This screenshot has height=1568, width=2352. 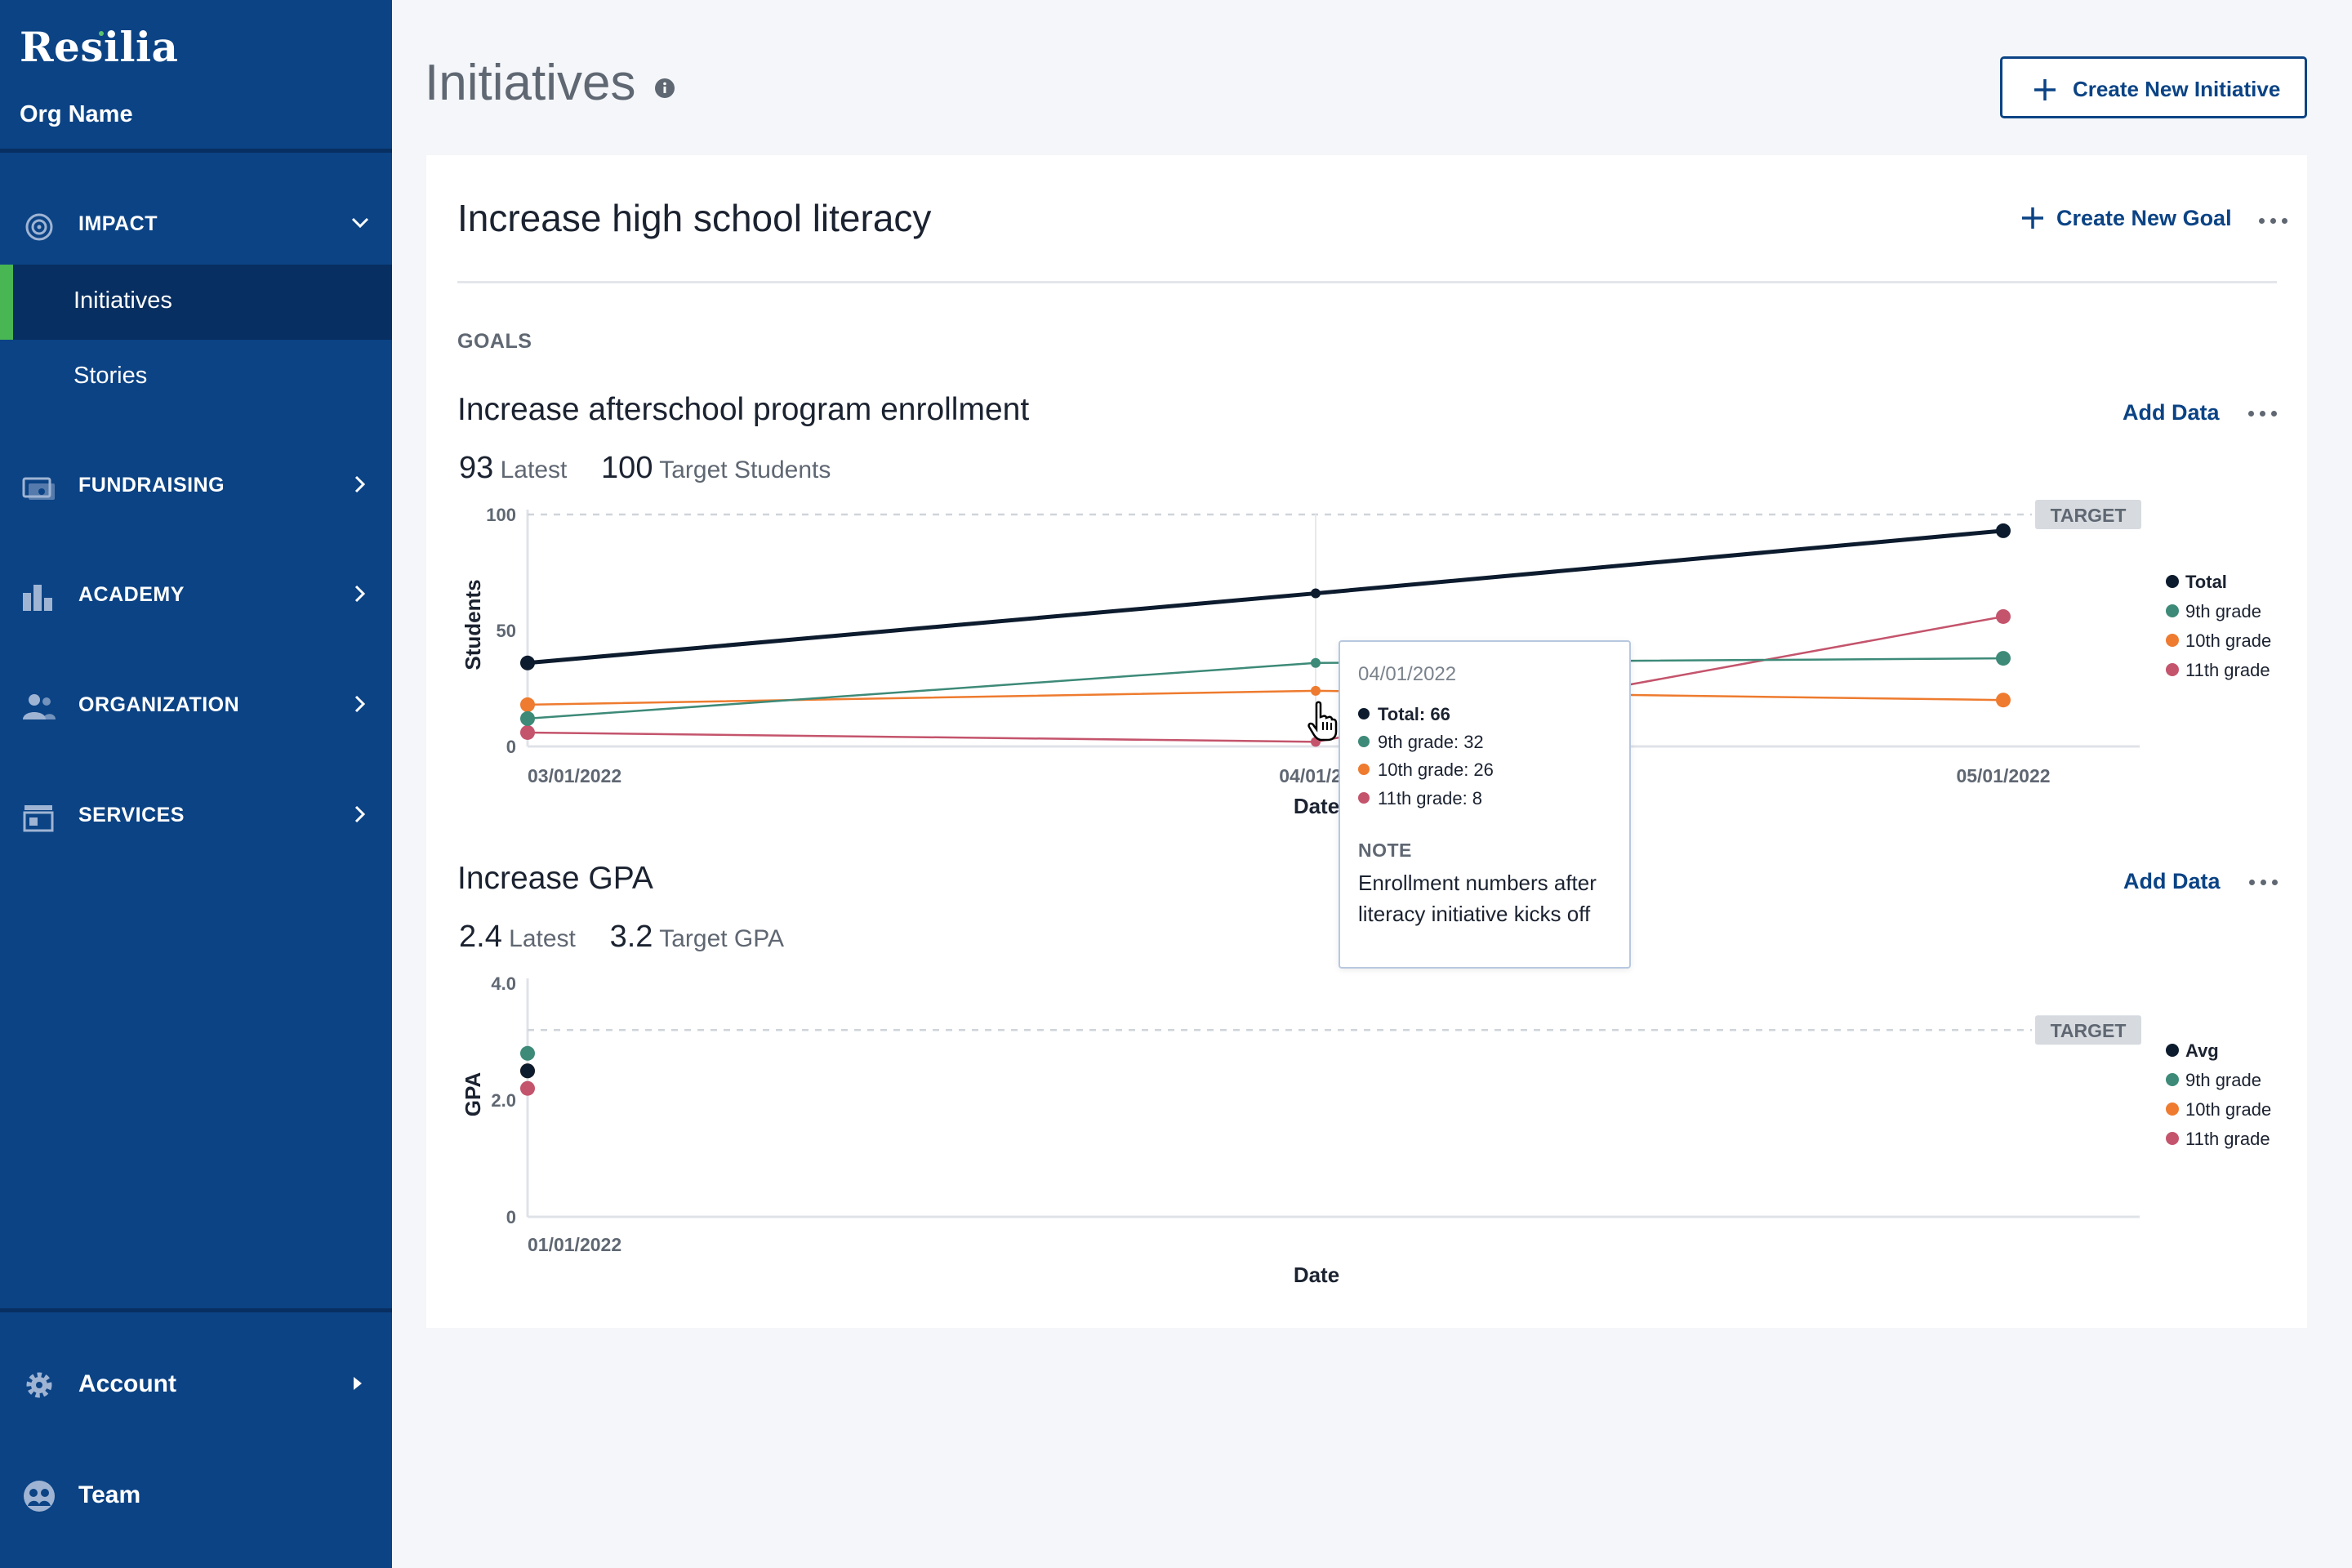 I want to click on tooltip-row-total: Total: 66, so click(x=1404, y=714).